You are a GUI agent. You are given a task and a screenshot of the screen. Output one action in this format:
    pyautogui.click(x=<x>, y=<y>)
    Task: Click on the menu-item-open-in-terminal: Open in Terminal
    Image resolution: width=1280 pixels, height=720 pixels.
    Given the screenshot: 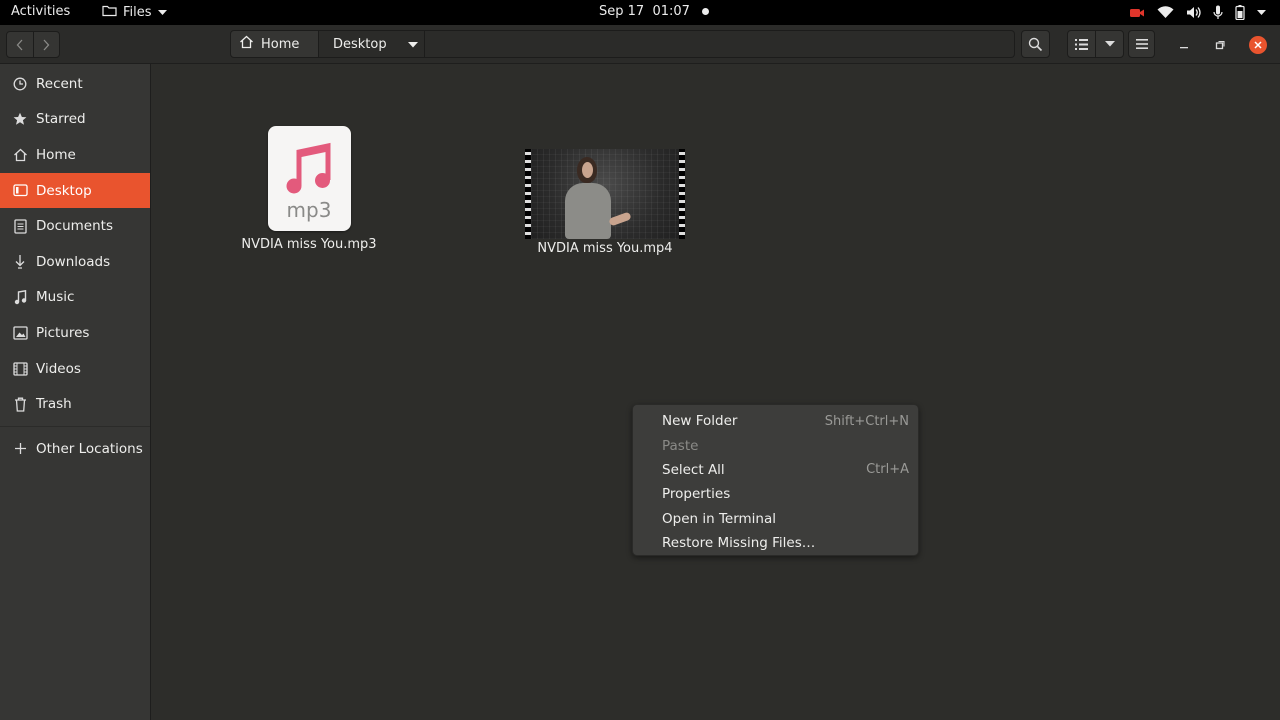 What is the action you would take?
    pyautogui.click(x=775, y=519)
    